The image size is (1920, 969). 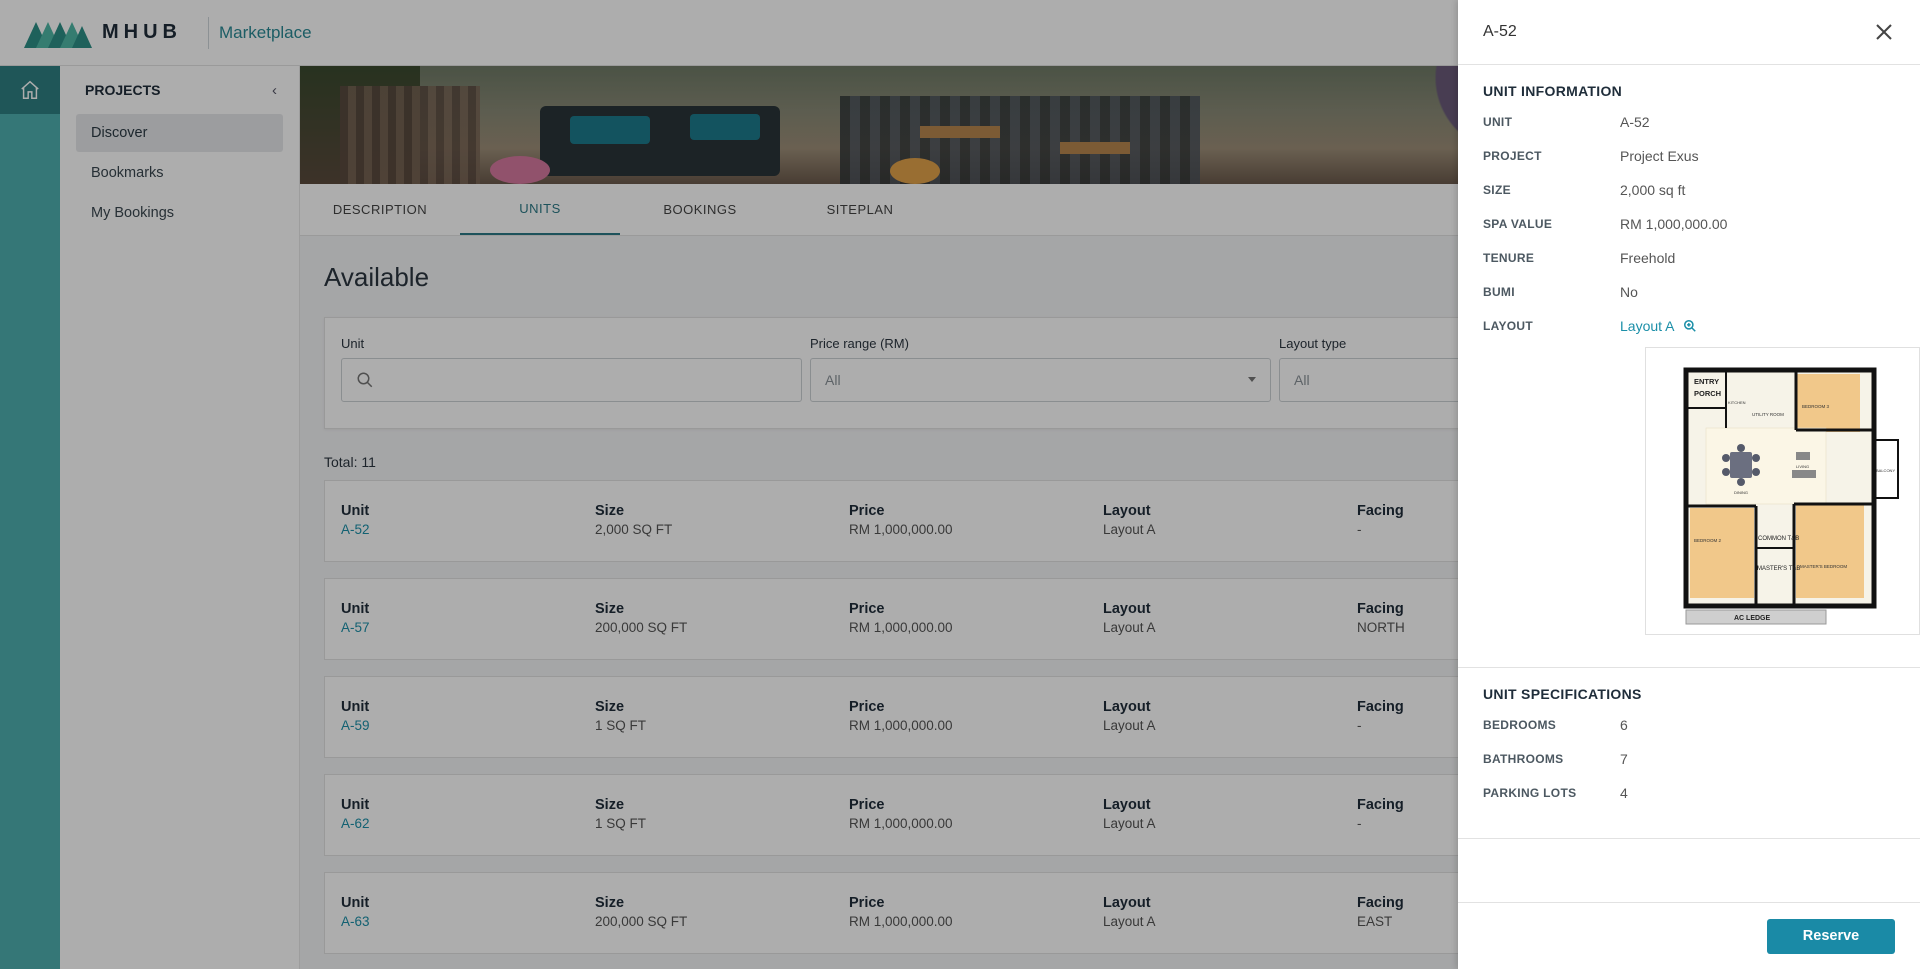 I want to click on zoom-in-icon, so click(x=1689, y=325).